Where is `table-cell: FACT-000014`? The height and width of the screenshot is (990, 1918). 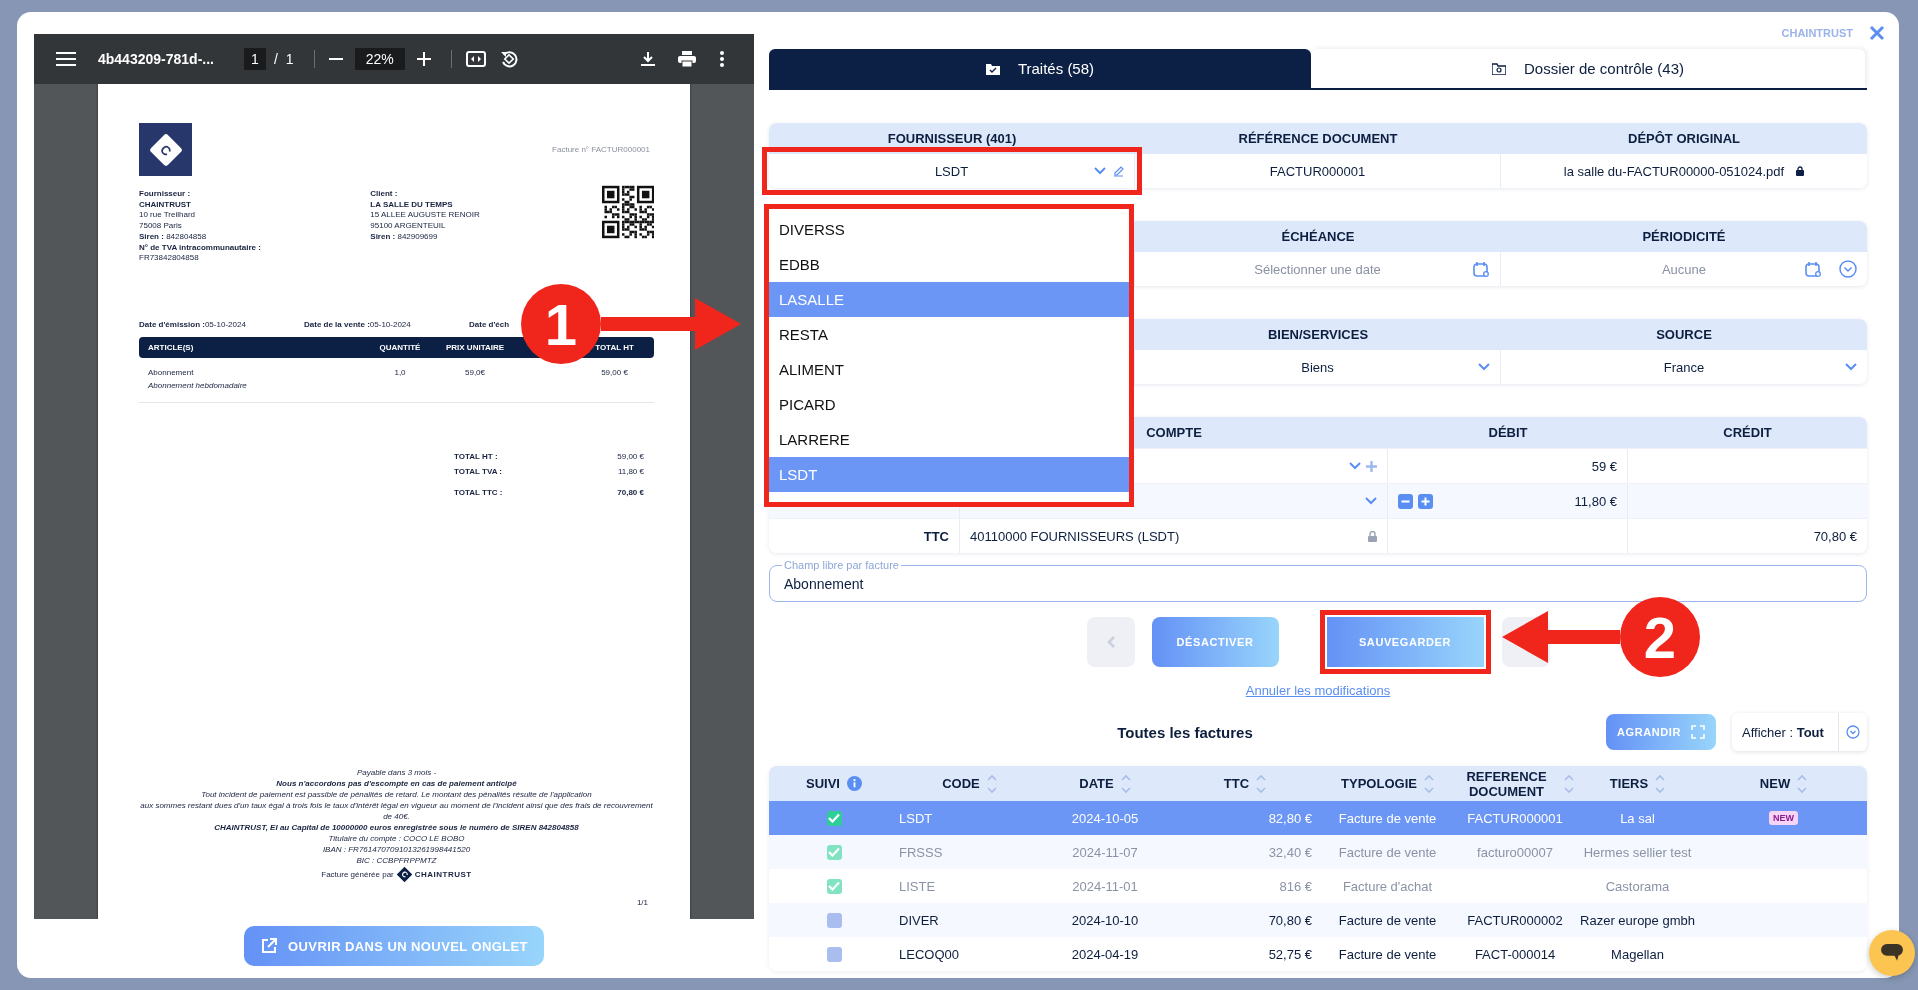
table-cell: FACT-000014 is located at coordinates (1515, 954).